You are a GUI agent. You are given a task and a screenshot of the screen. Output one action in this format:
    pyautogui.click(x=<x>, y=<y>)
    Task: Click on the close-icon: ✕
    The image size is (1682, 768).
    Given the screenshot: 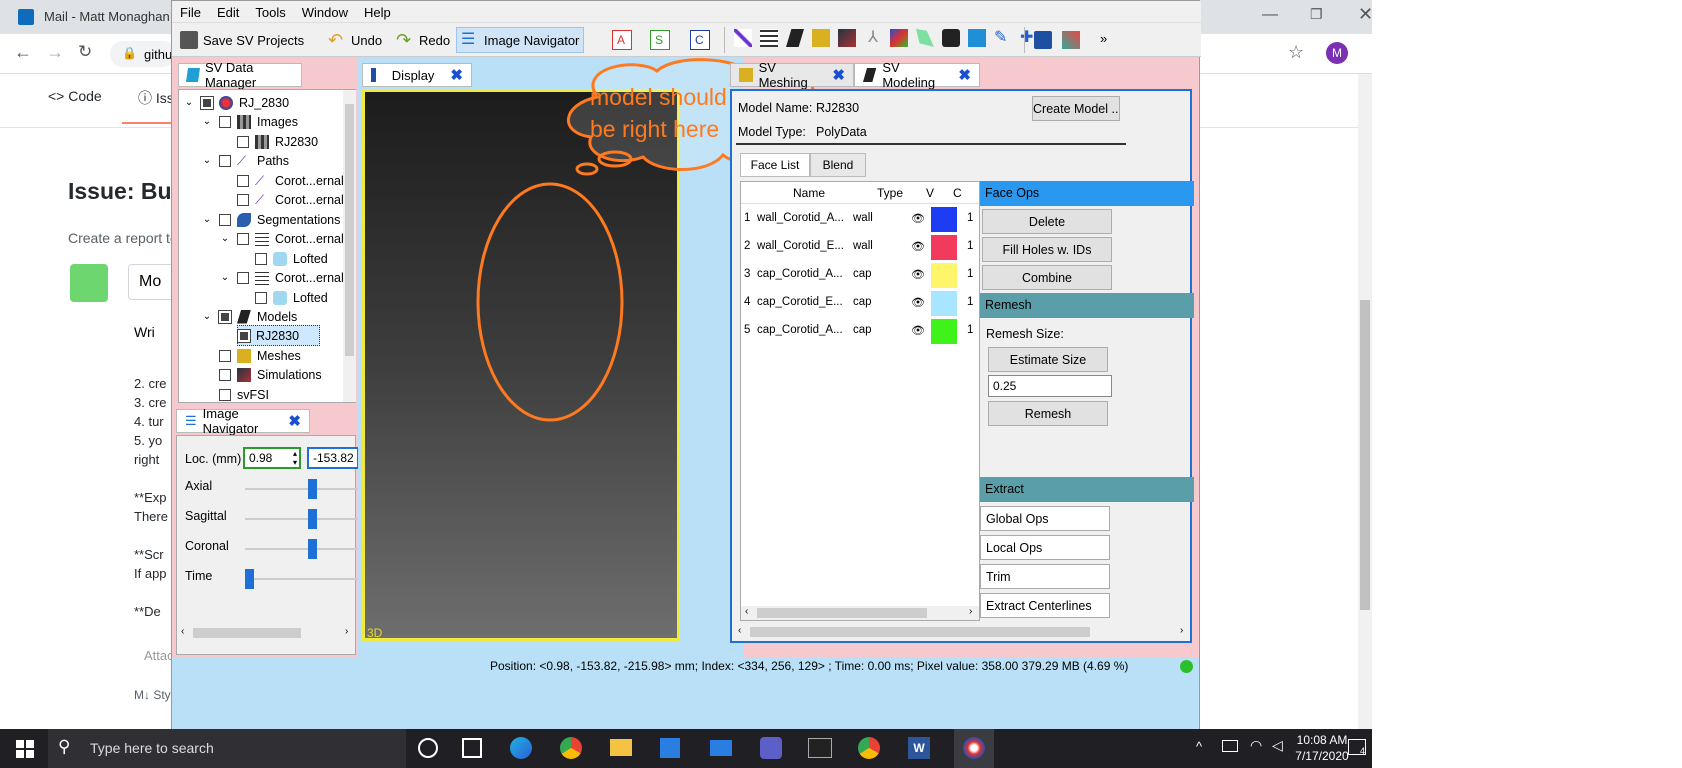 What is the action you would take?
    pyautogui.click(x=1365, y=14)
    